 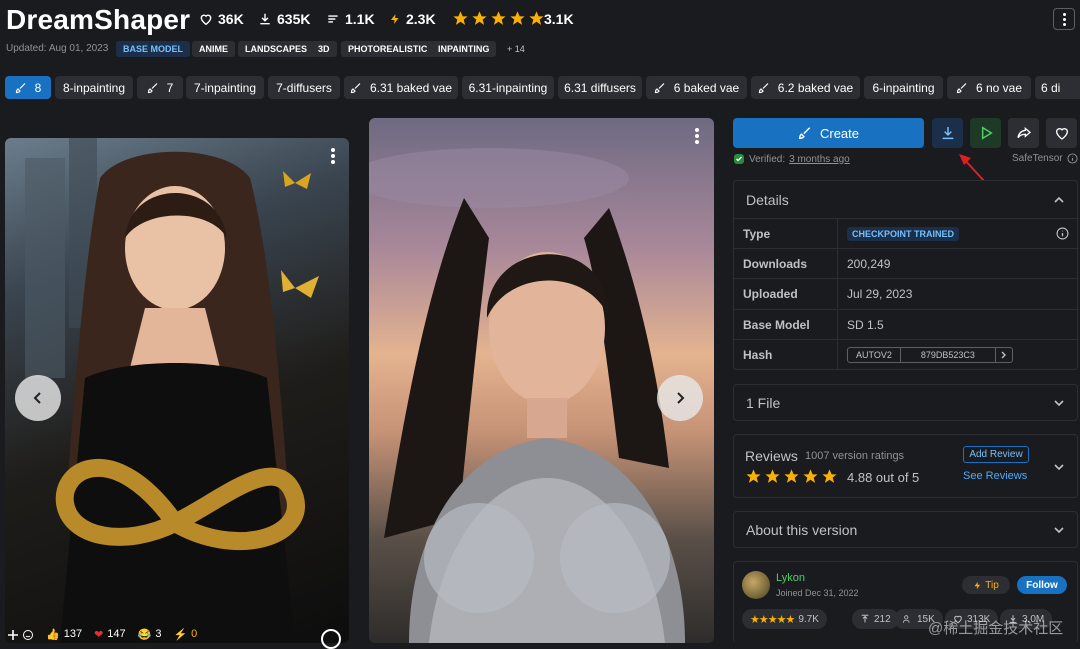 What do you see at coordinates (1023, 133) in the screenshot?
I see `share-button` at bounding box center [1023, 133].